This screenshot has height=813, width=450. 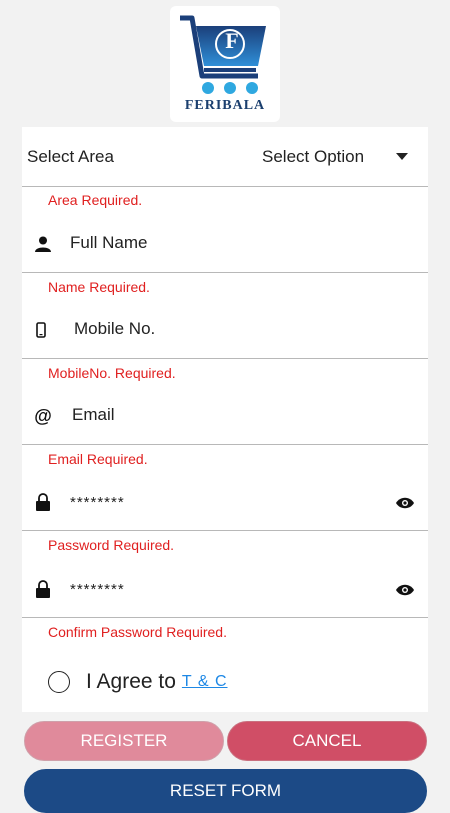 What do you see at coordinates (95, 200) in the screenshot?
I see `area-error: Area Required.` at bounding box center [95, 200].